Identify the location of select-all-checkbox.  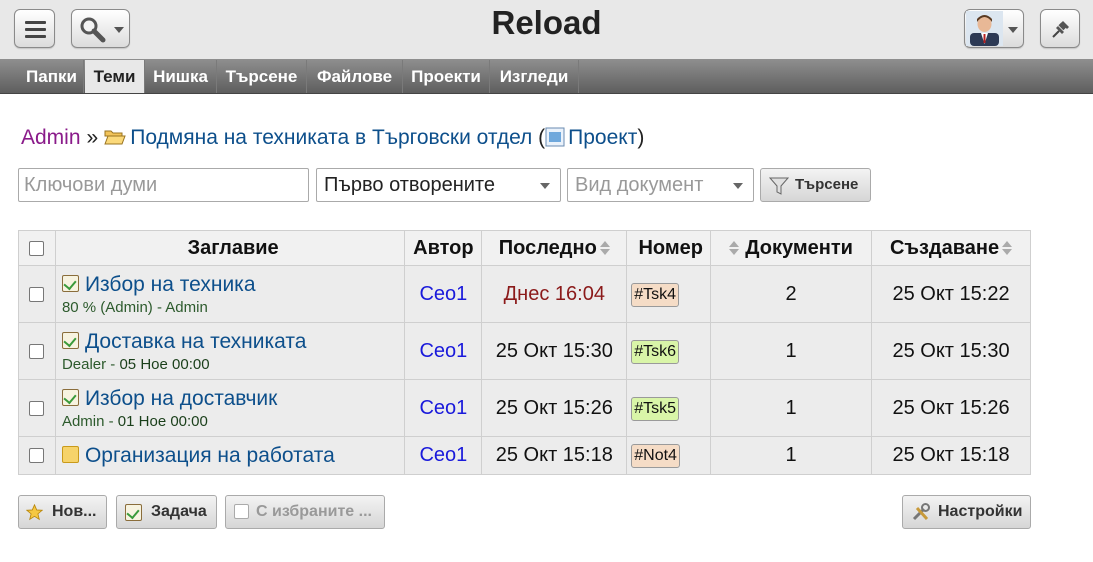
(37, 248).